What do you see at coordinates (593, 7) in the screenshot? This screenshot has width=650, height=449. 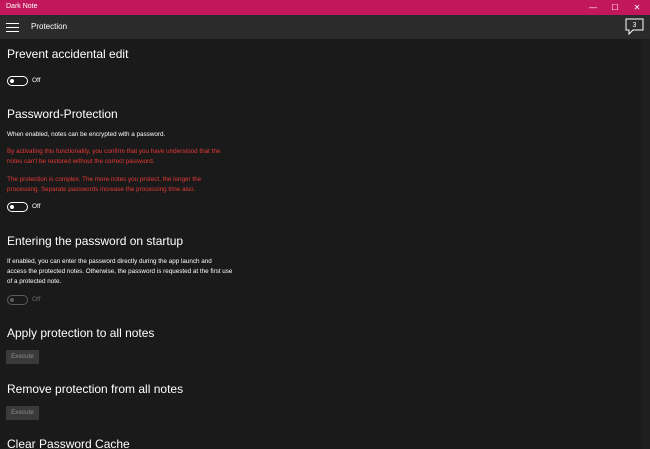 I see `minimize-button: —` at bounding box center [593, 7].